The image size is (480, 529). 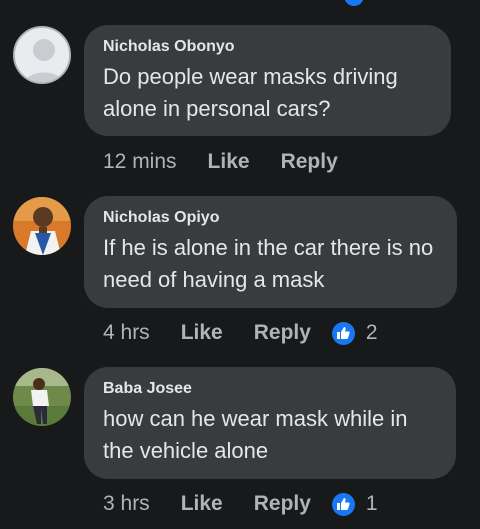 What do you see at coordinates (126, 333) in the screenshot?
I see `comment-time: 4 hrs` at bounding box center [126, 333].